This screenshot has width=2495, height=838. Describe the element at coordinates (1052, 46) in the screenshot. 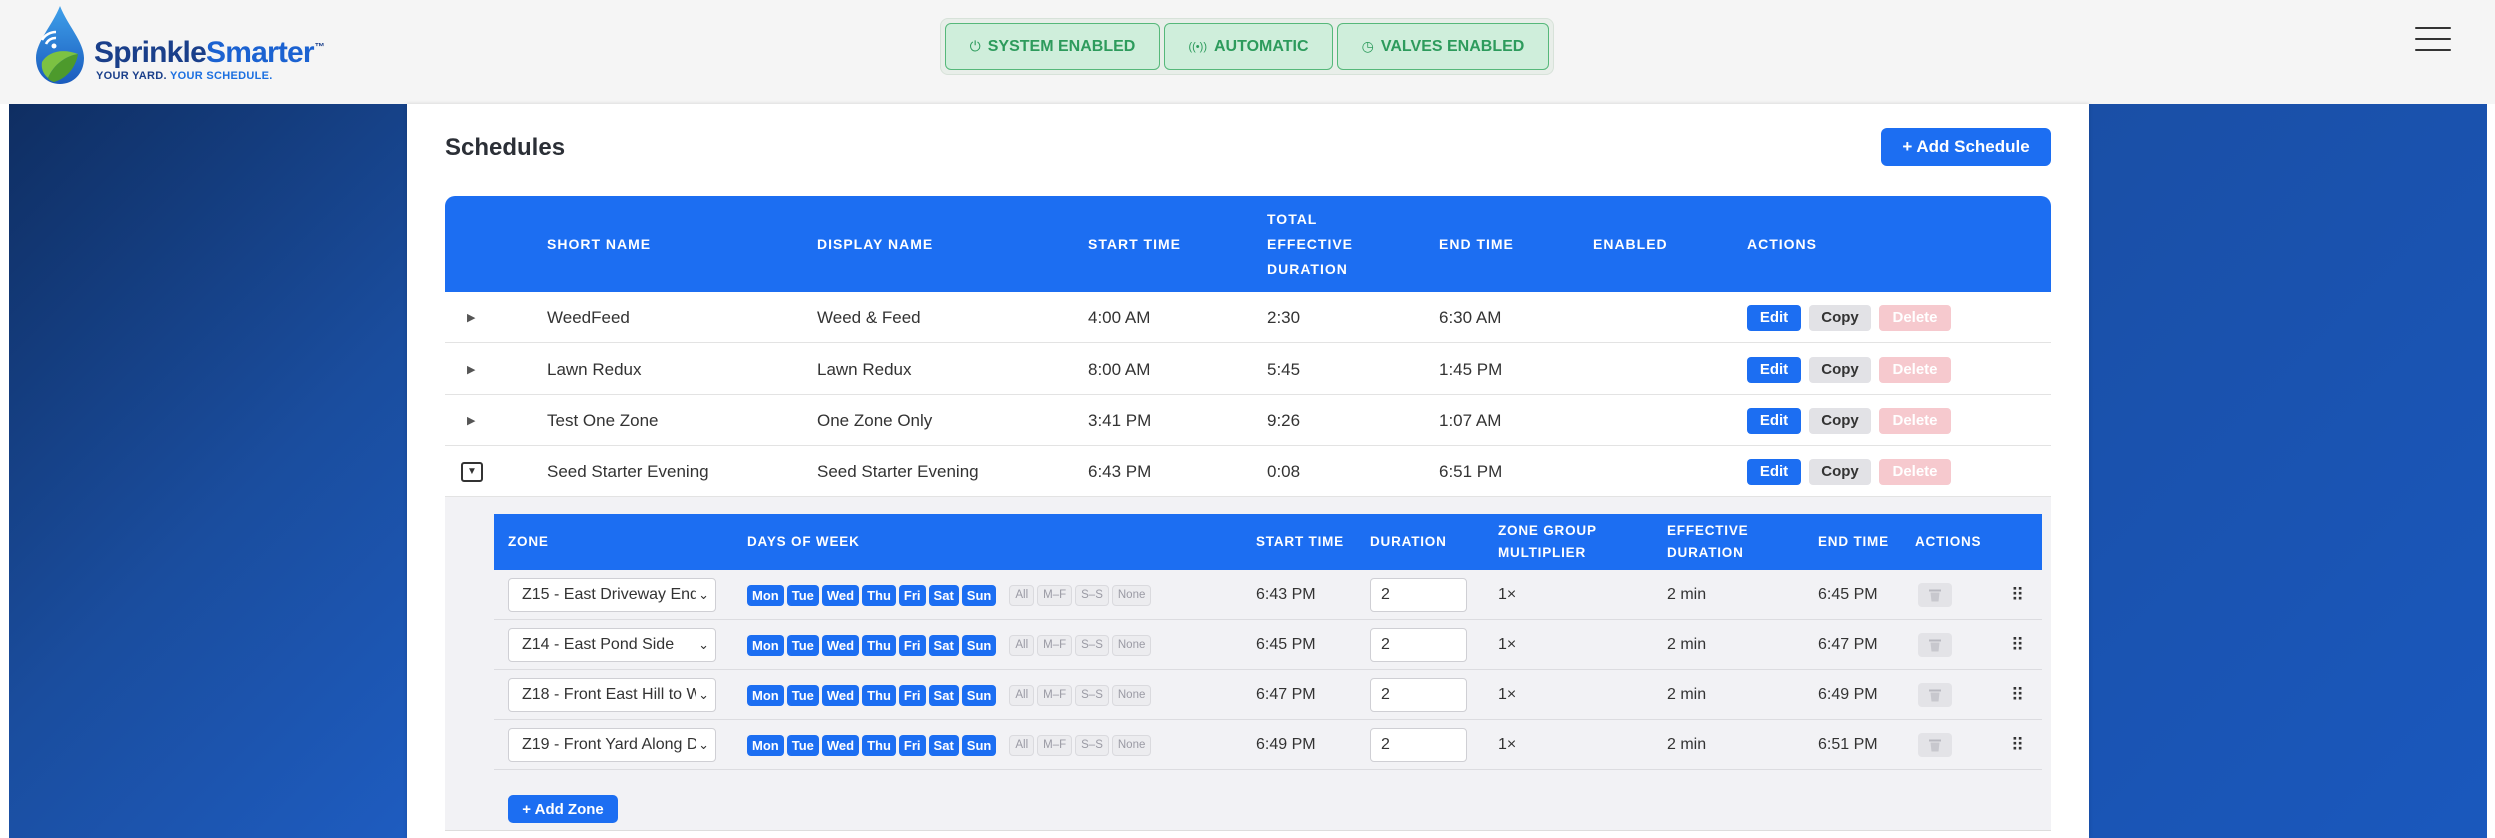

I see `system-enabled-status: ⏻ SYSTEM ENABLED` at that location.